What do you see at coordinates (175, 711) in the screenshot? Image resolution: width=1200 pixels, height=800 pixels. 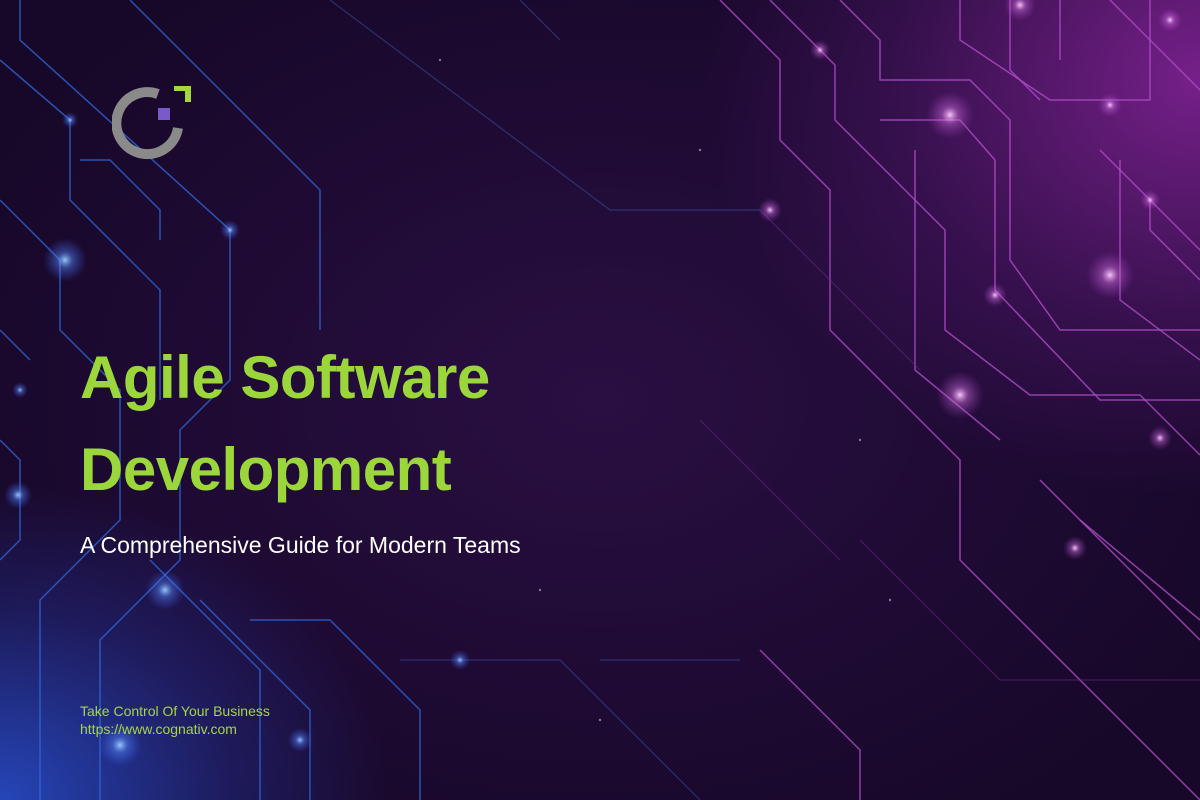 I see `footer-tagline: Take Control Of Your Business` at bounding box center [175, 711].